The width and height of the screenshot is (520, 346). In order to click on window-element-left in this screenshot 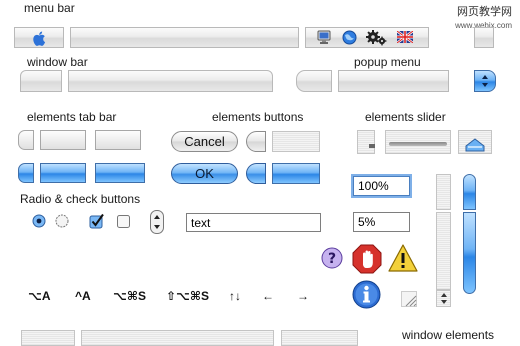, I will do `click(48, 338)`.